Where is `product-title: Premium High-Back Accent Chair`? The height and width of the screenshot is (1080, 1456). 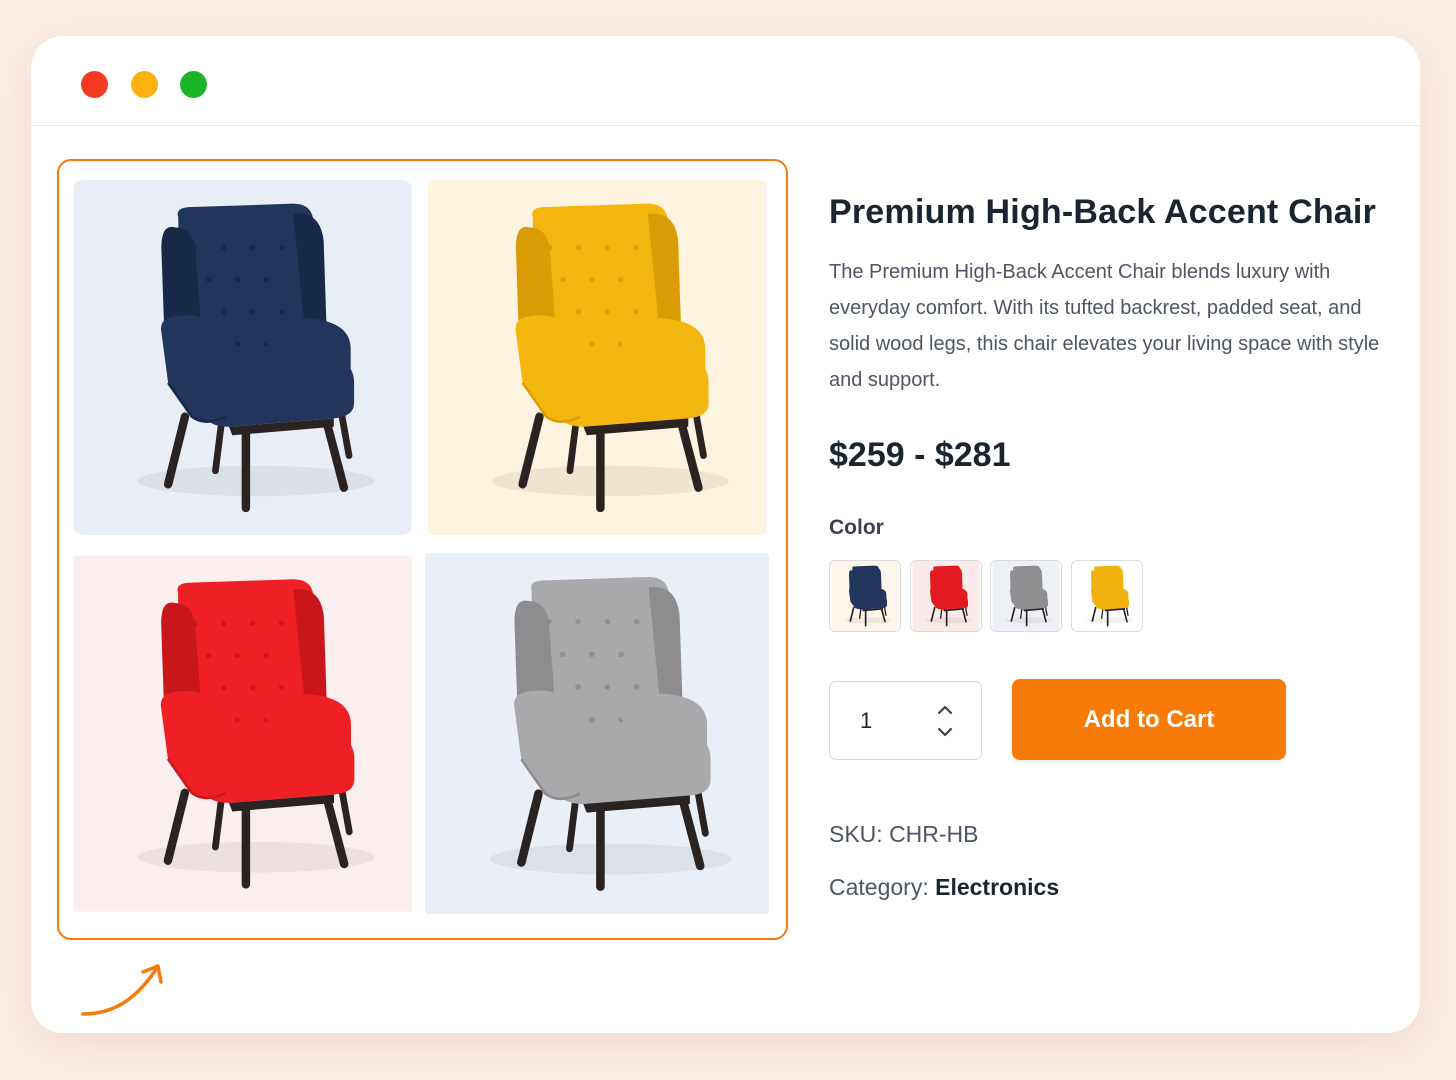
product-title: Premium High-Back Accent Chair is located at coordinates (1102, 212).